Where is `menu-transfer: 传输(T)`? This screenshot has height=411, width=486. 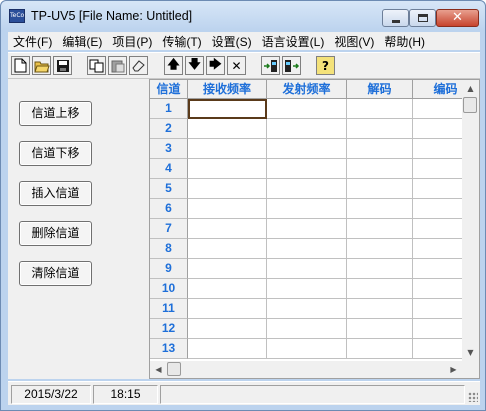 menu-transfer: 传输(T) is located at coordinates (181, 41).